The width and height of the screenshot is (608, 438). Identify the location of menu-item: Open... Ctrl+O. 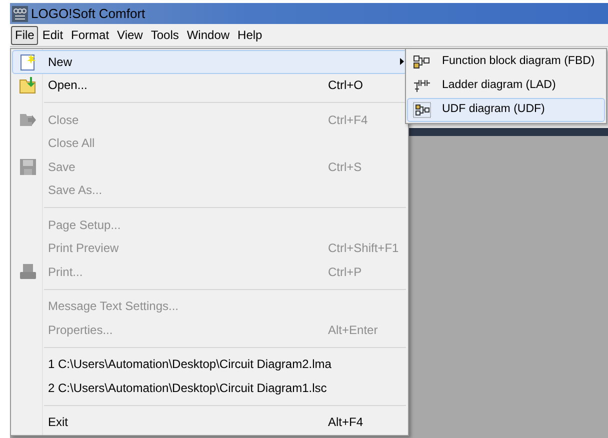
(209, 85).